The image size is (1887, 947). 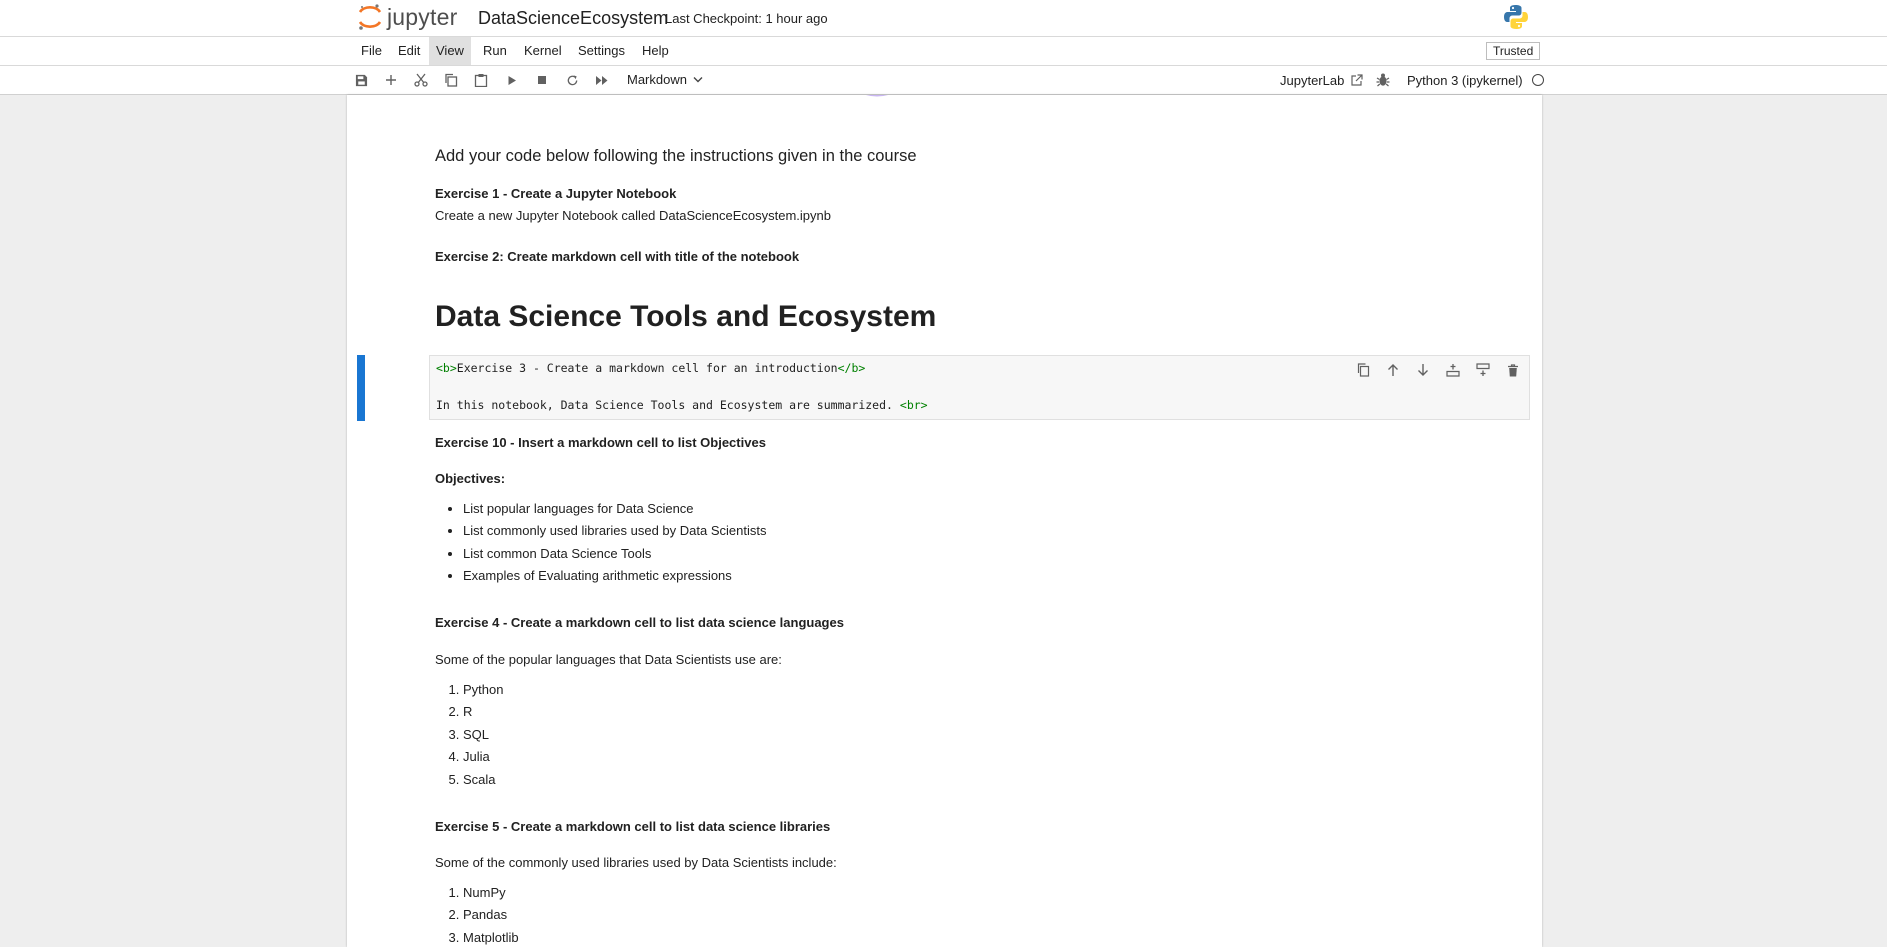 What do you see at coordinates (470, 478) in the screenshot?
I see `objectives-label: Objectives:` at bounding box center [470, 478].